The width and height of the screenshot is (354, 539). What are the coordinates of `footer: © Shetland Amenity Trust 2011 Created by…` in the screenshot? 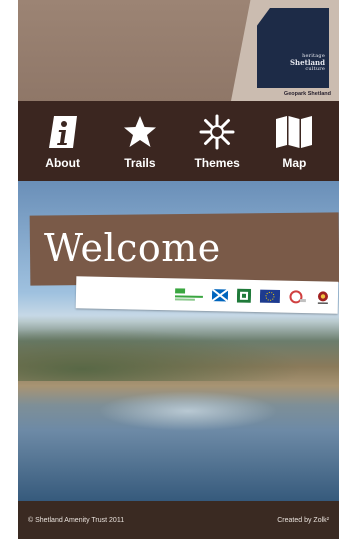 It's located at (178, 520).